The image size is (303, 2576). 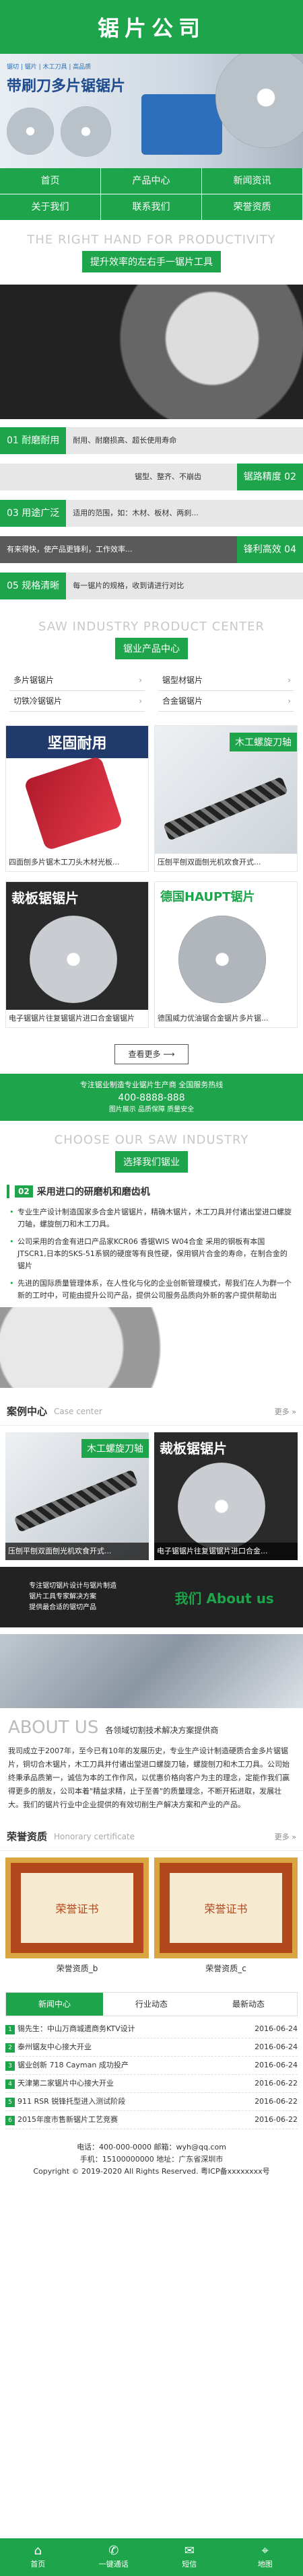 I want to click on why-title-en: CHOOSE OUR SAW INDUSTRY, so click(x=151, y=1140).